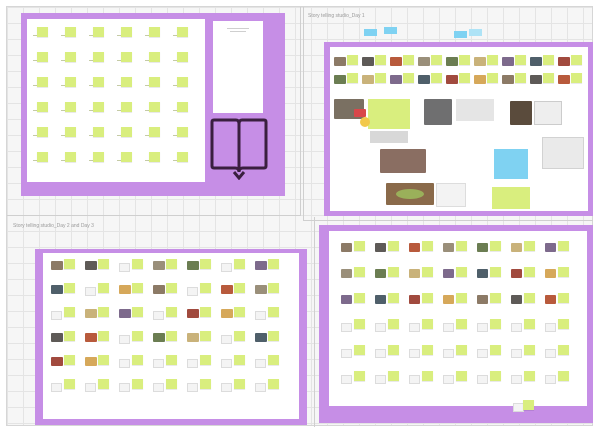 The image size is (593, 427). What do you see at coordinates (475, 32) in the screenshot?
I see `blue-sticky` at bounding box center [475, 32].